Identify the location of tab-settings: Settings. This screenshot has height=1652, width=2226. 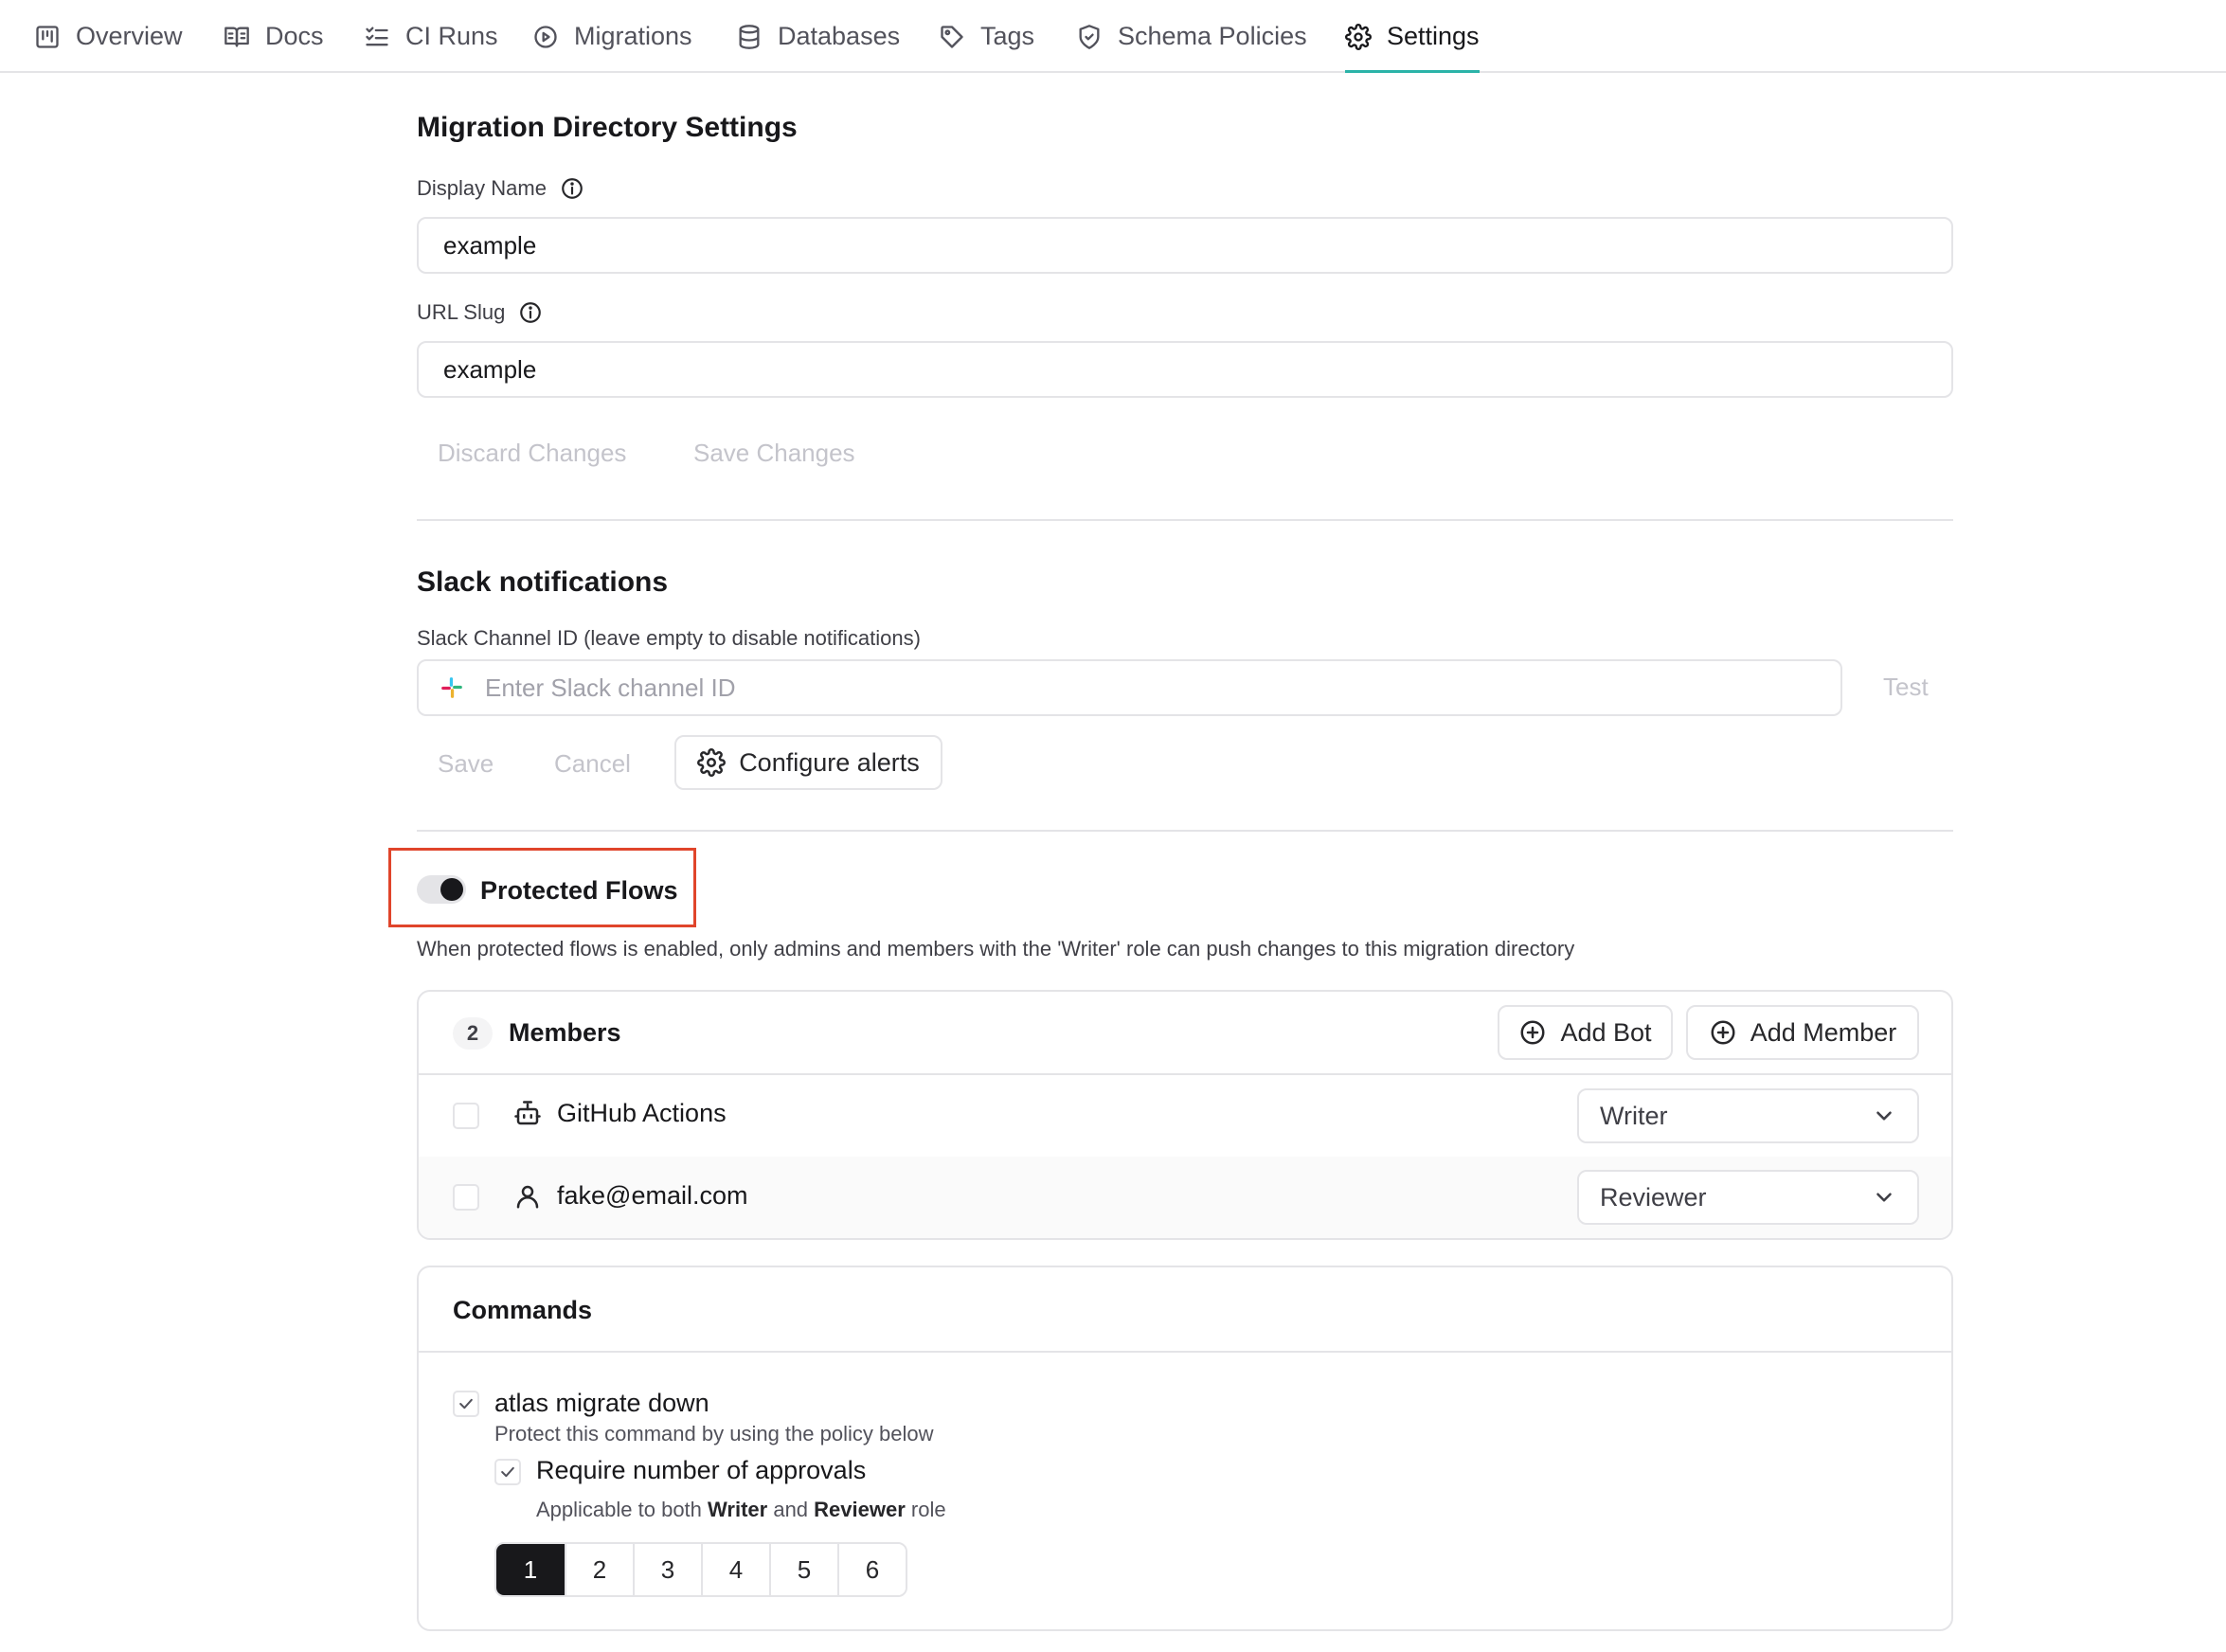
(1412, 36).